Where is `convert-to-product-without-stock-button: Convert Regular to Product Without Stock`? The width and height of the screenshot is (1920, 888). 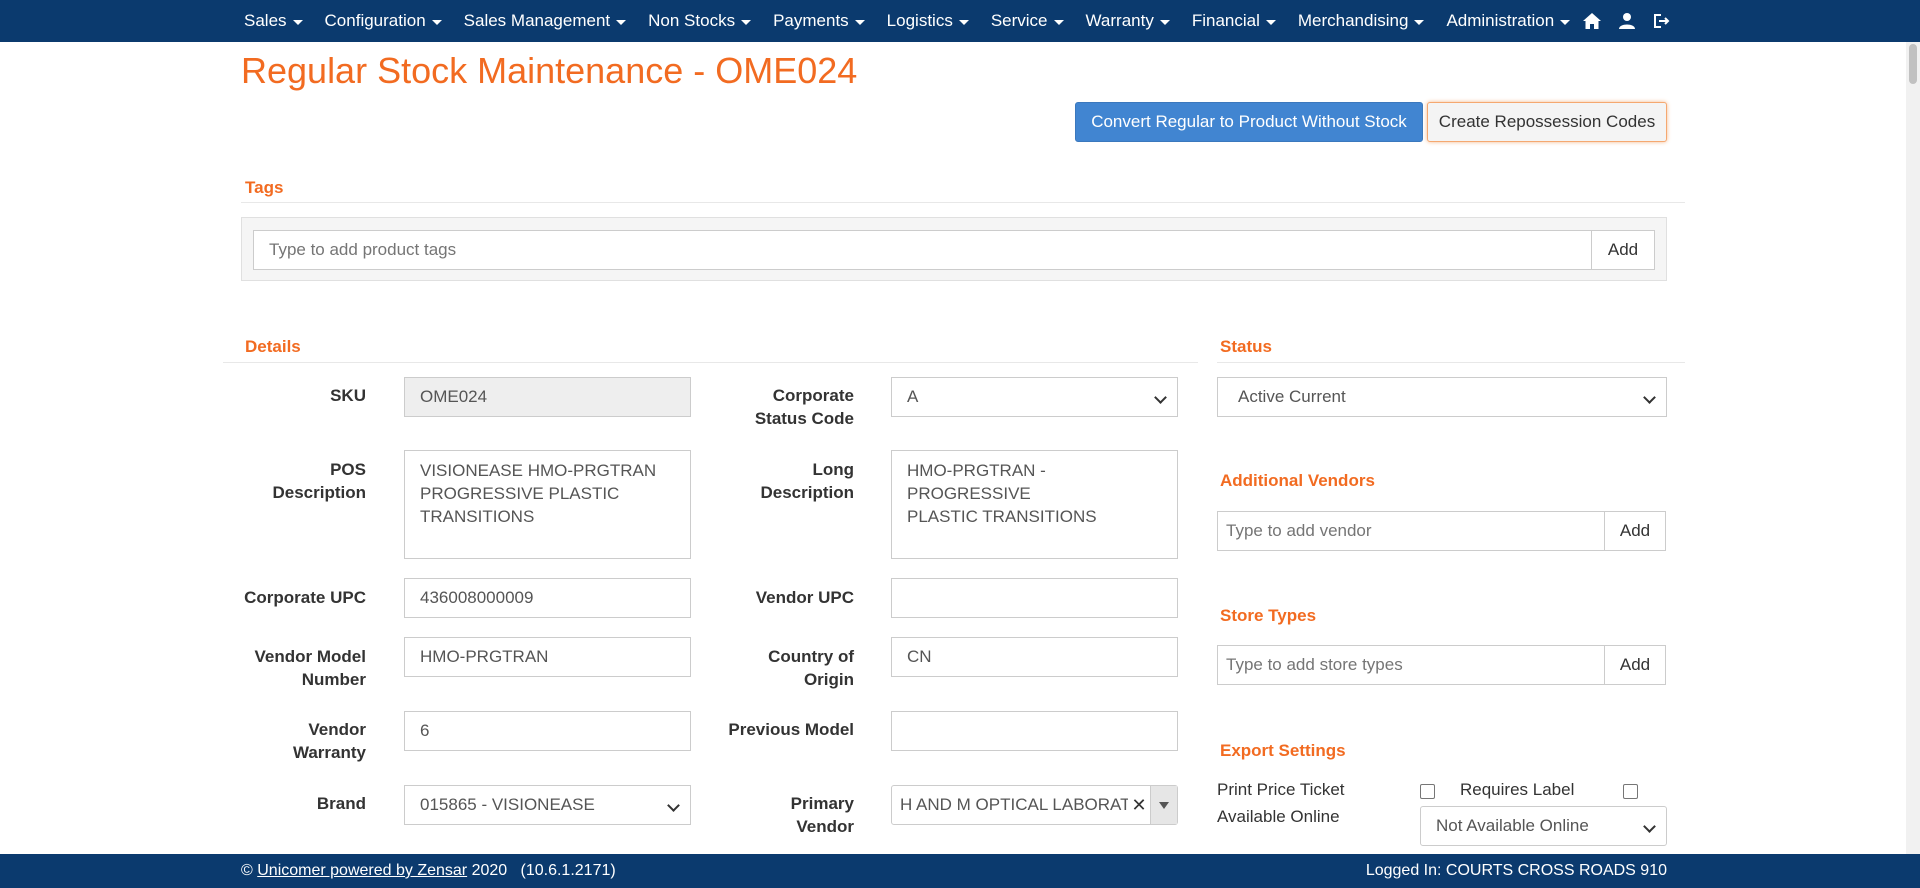
convert-to-product-without-stock-button: Convert Regular to Product Without Stock is located at coordinates (1249, 122).